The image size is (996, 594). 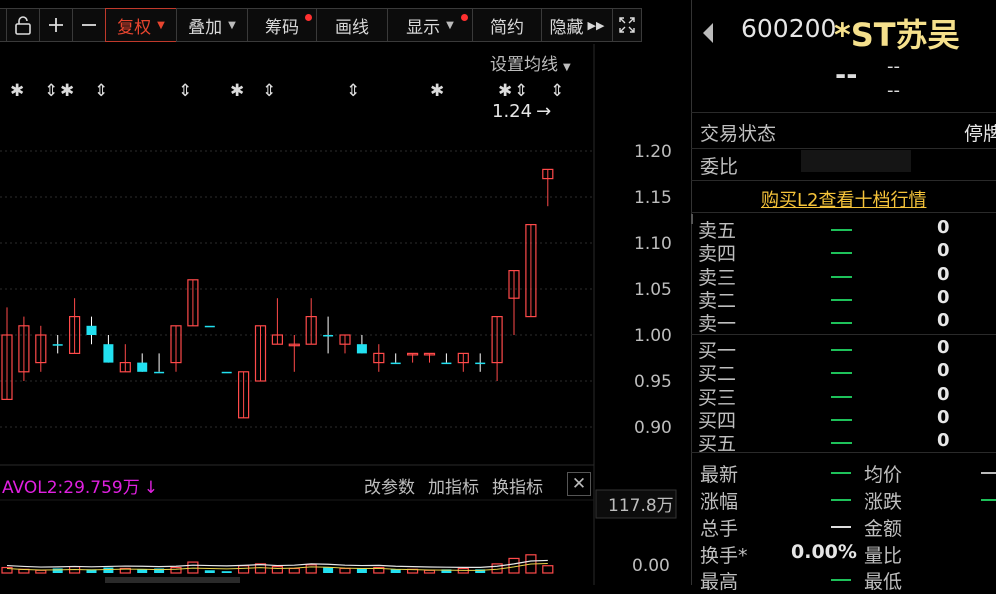 I want to click on pct-value, so click(x=841, y=500).